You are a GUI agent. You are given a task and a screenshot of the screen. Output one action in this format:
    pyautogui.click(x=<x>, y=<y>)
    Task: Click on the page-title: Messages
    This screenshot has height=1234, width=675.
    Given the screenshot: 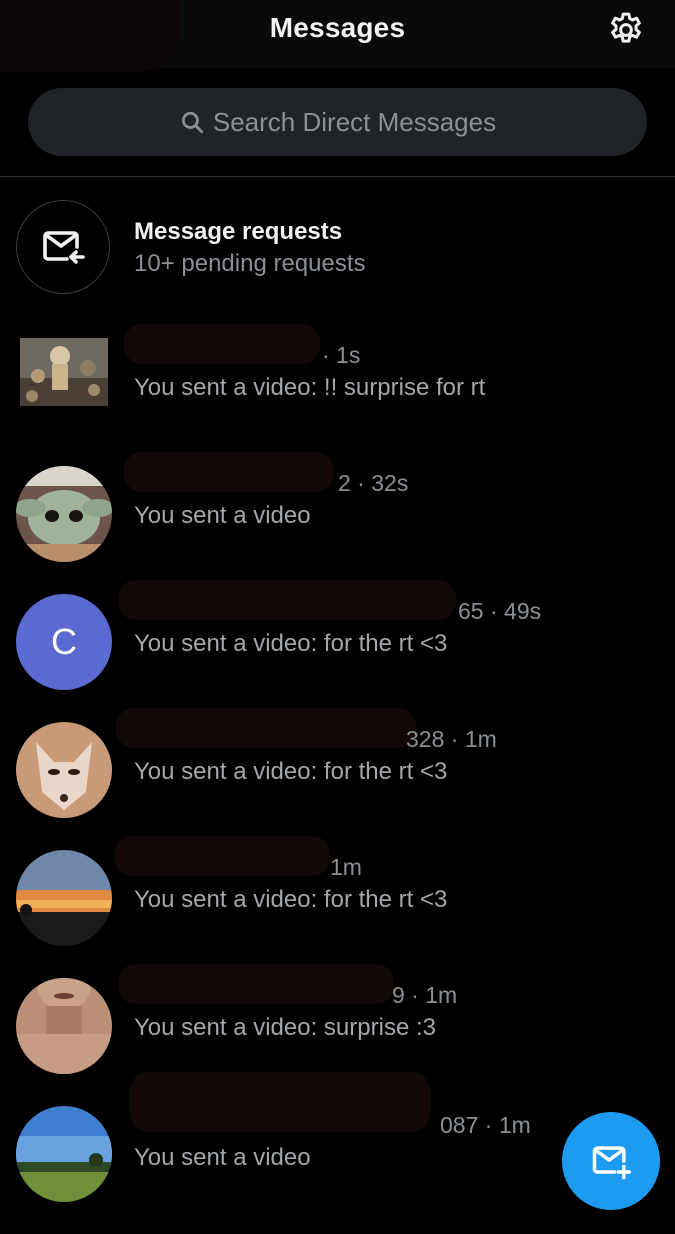 What is the action you would take?
    pyautogui.click(x=337, y=27)
    